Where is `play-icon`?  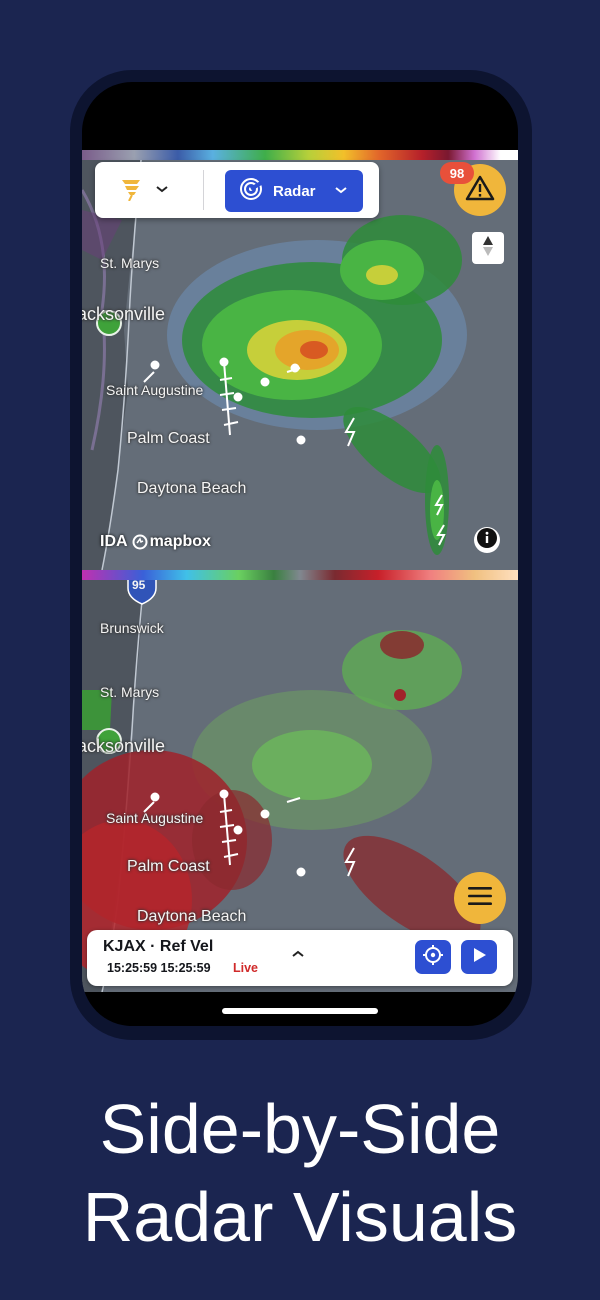 play-icon is located at coordinates (479, 957).